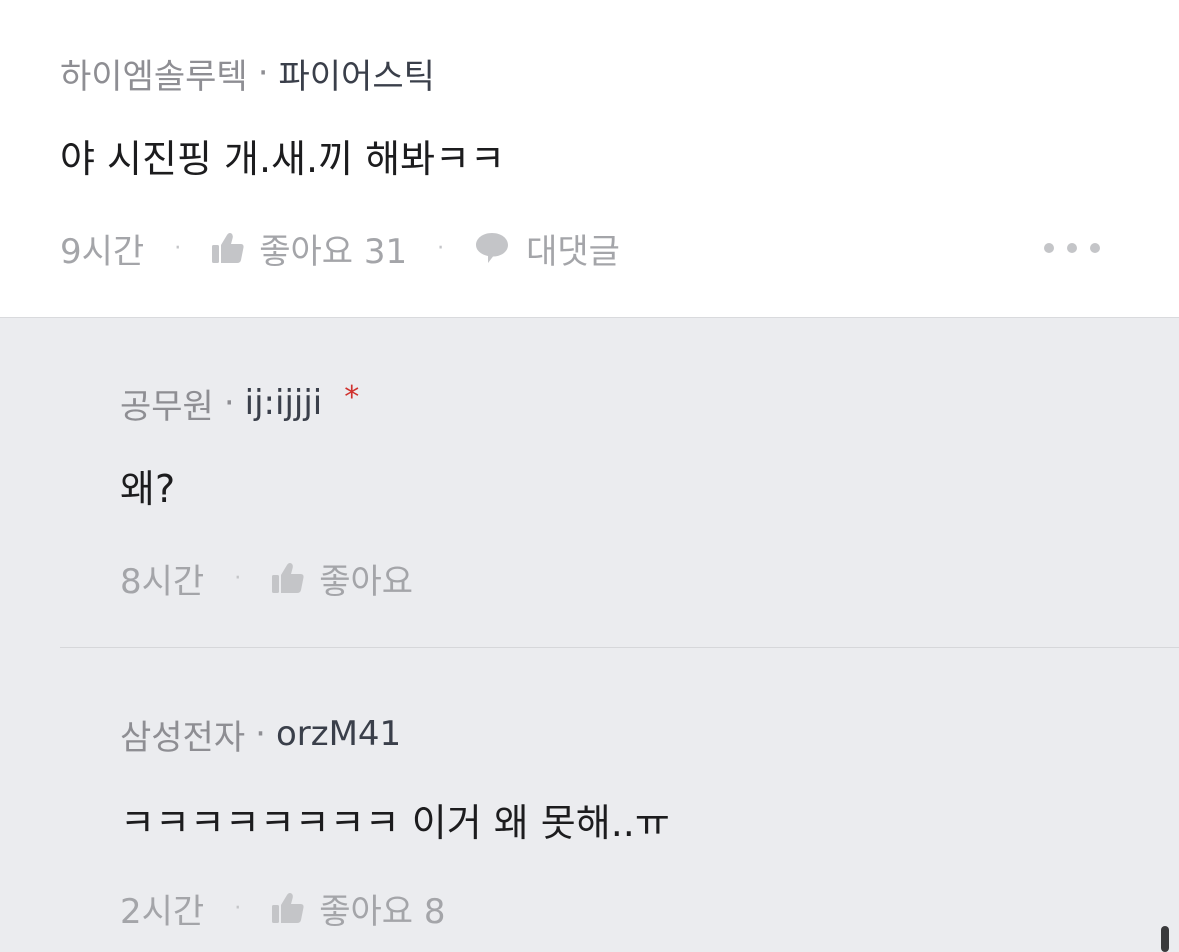 This screenshot has height=952, width=1179. I want to click on like-button: 좋아요, so click(342, 578).